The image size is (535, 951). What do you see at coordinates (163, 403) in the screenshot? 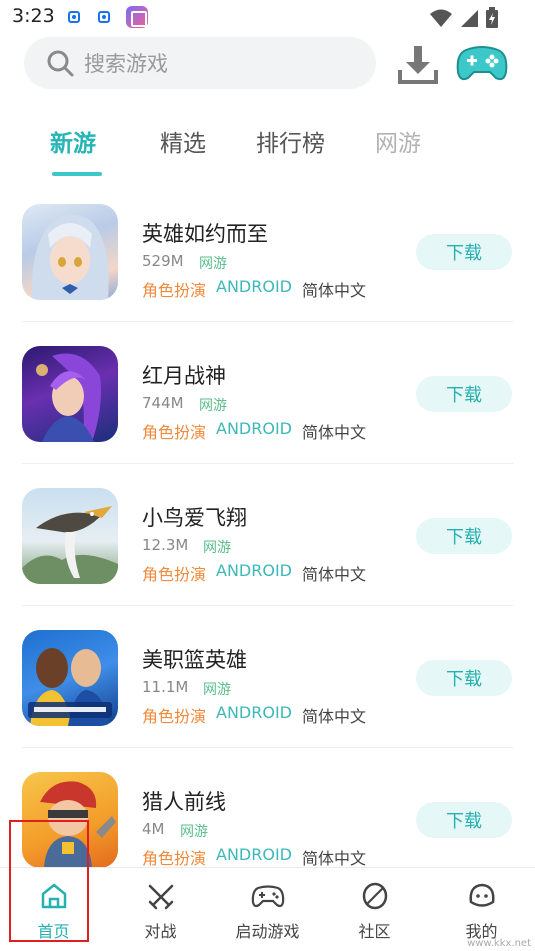
I see `game-size: 744M` at bounding box center [163, 403].